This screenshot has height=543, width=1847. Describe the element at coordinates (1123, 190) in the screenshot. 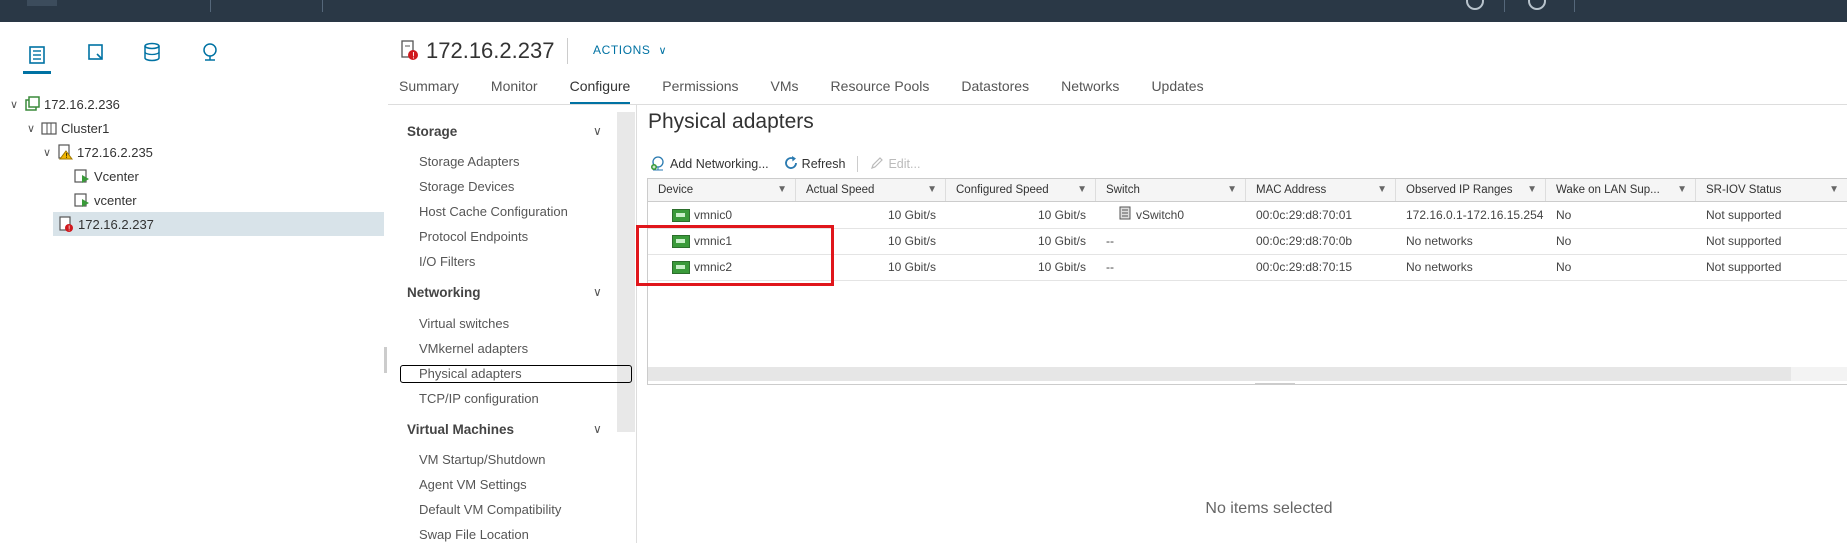

I see `column-label: Switch` at that location.